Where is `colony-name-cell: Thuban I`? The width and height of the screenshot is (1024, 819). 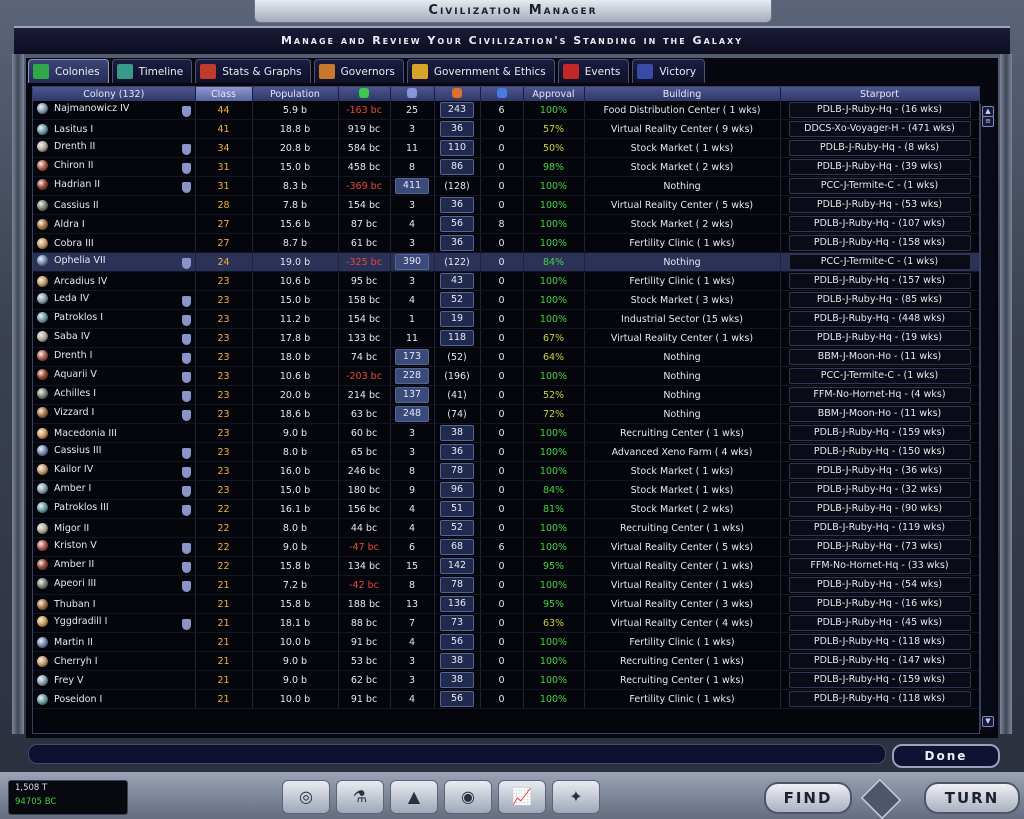 colony-name-cell: Thuban I is located at coordinates (114, 604).